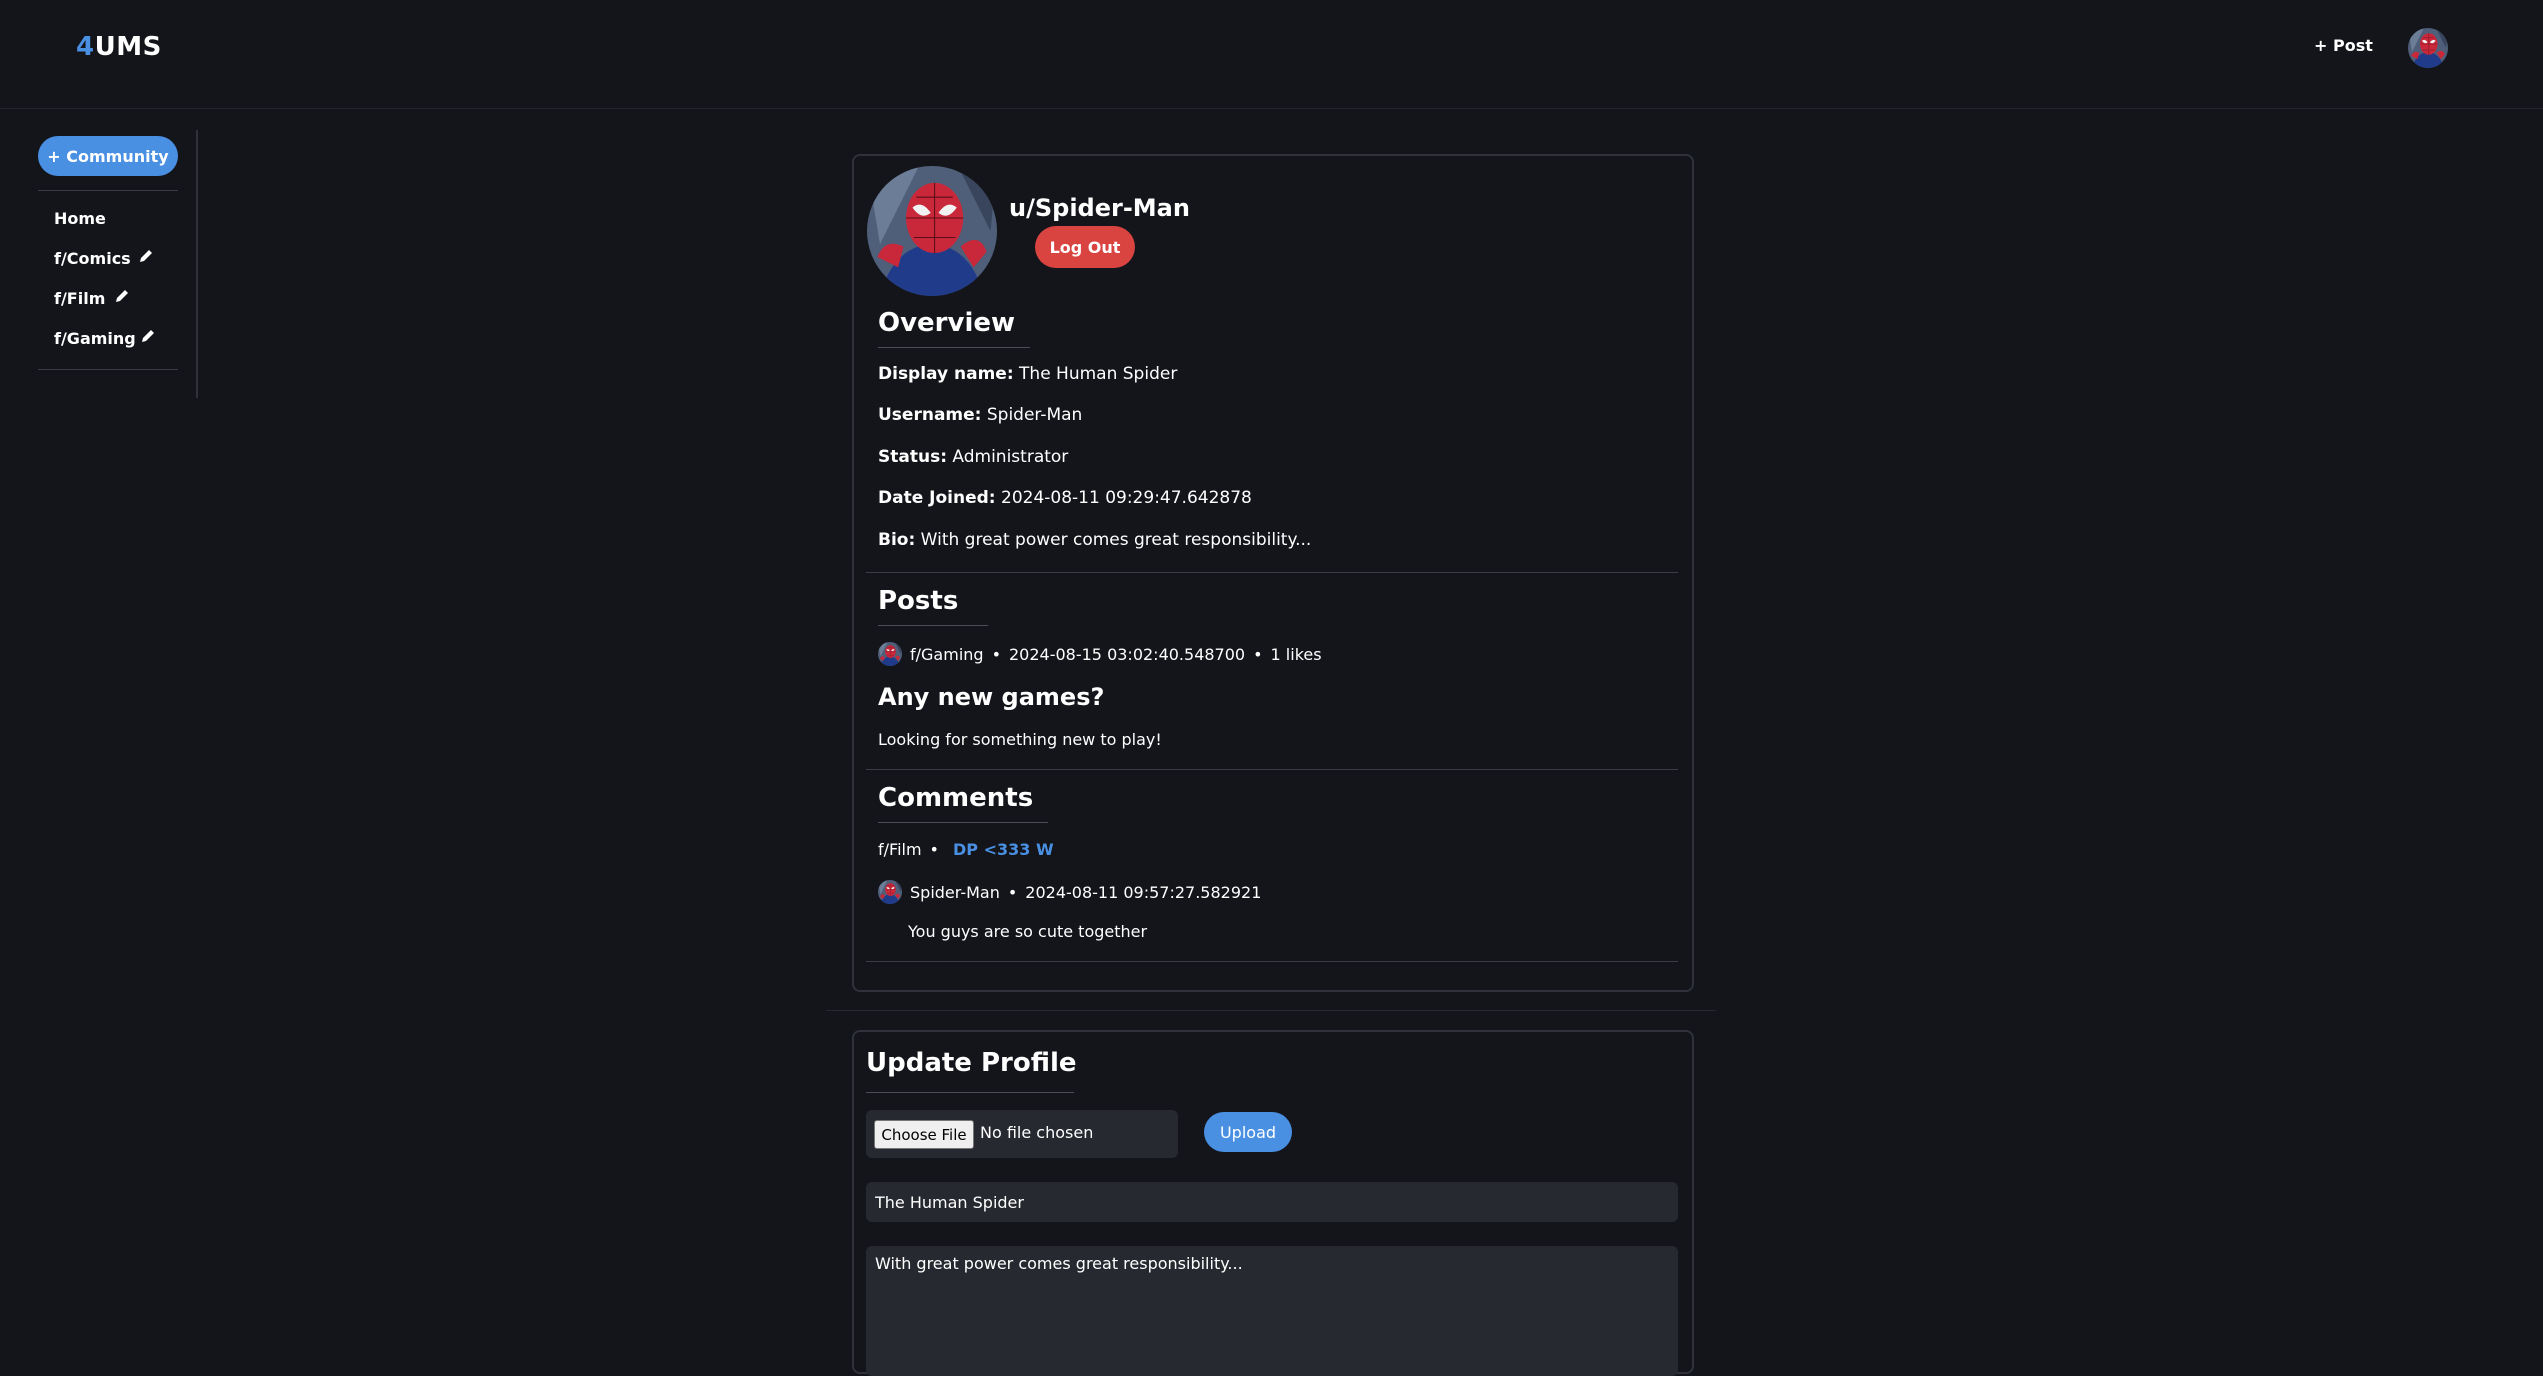 Image resolution: width=2543 pixels, height=1376 pixels. What do you see at coordinates (95, 338) in the screenshot?
I see `sidebar-item-gaming: f/Gaming` at bounding box center [95, 338].